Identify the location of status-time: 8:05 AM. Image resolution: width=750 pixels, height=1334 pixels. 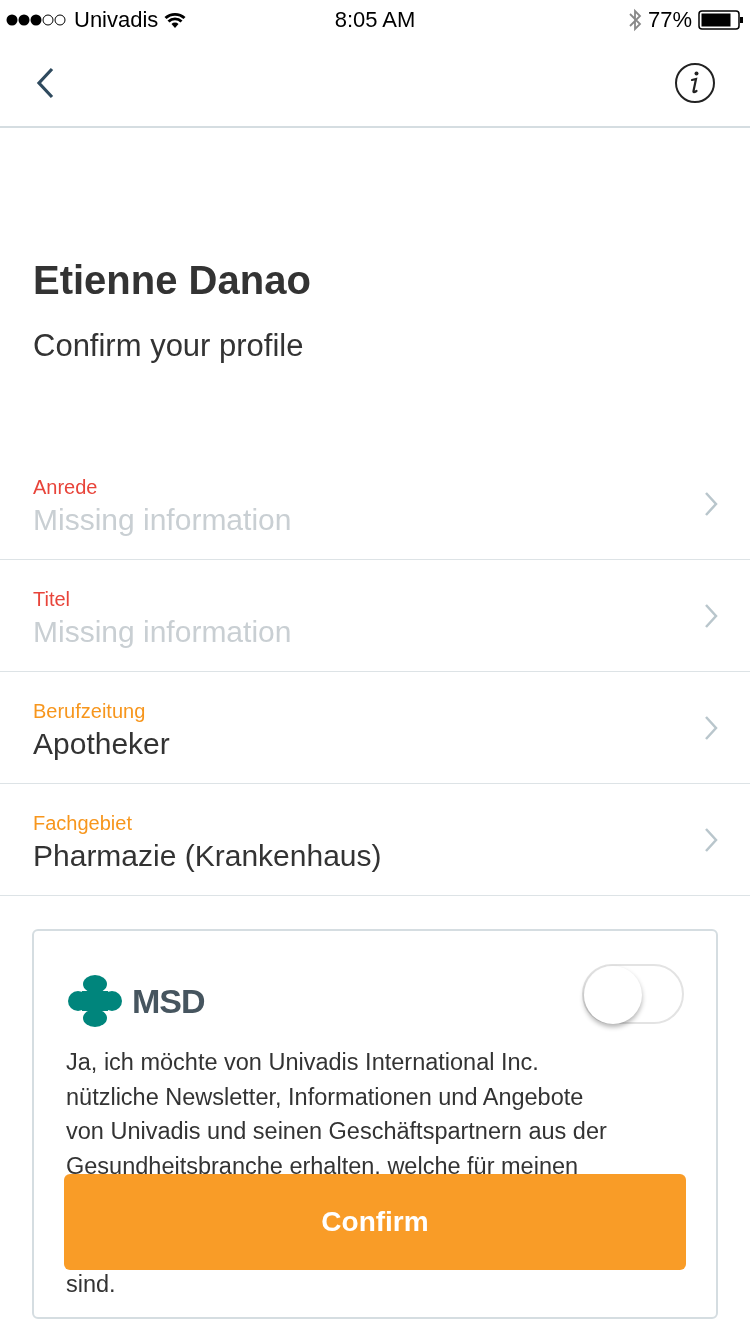
(375, 20).